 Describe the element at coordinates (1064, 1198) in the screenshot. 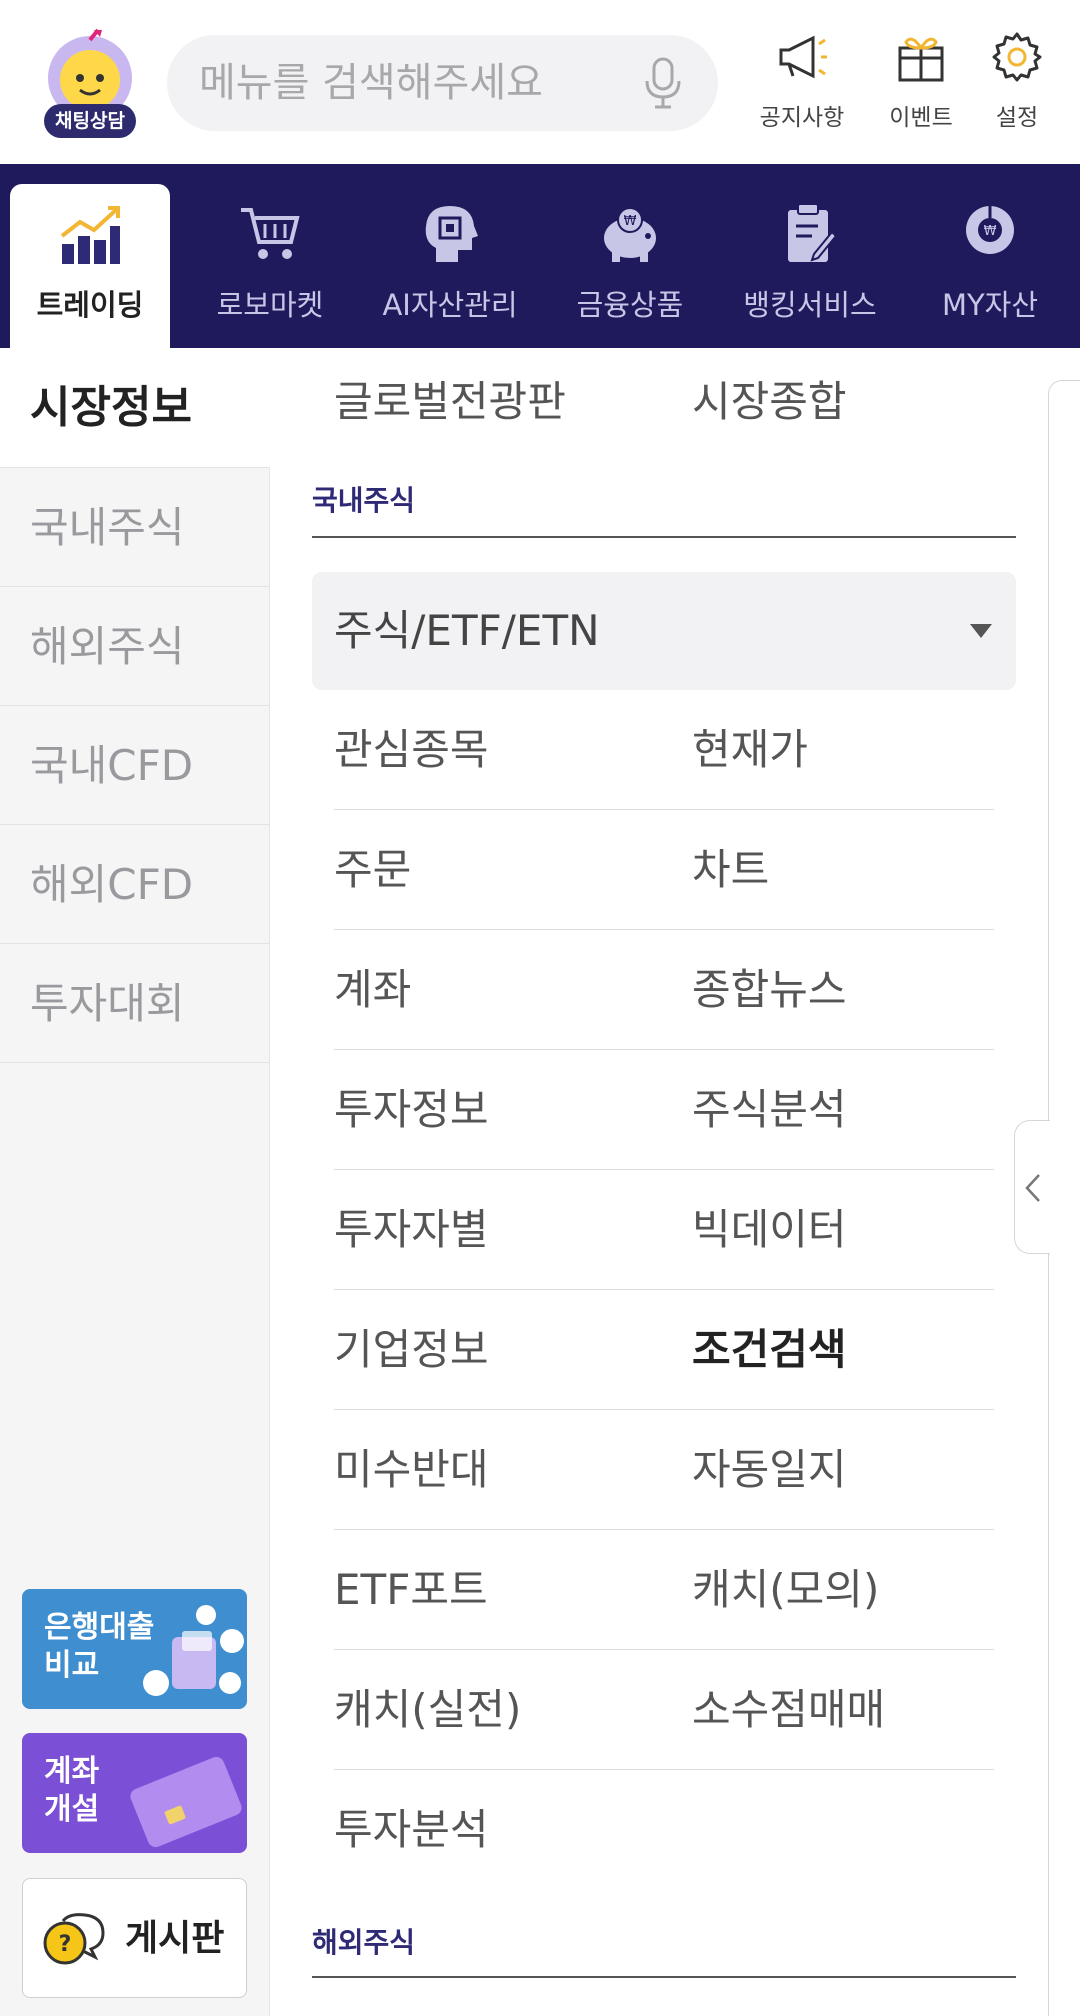

I see `side-drawer-panel` at that location.